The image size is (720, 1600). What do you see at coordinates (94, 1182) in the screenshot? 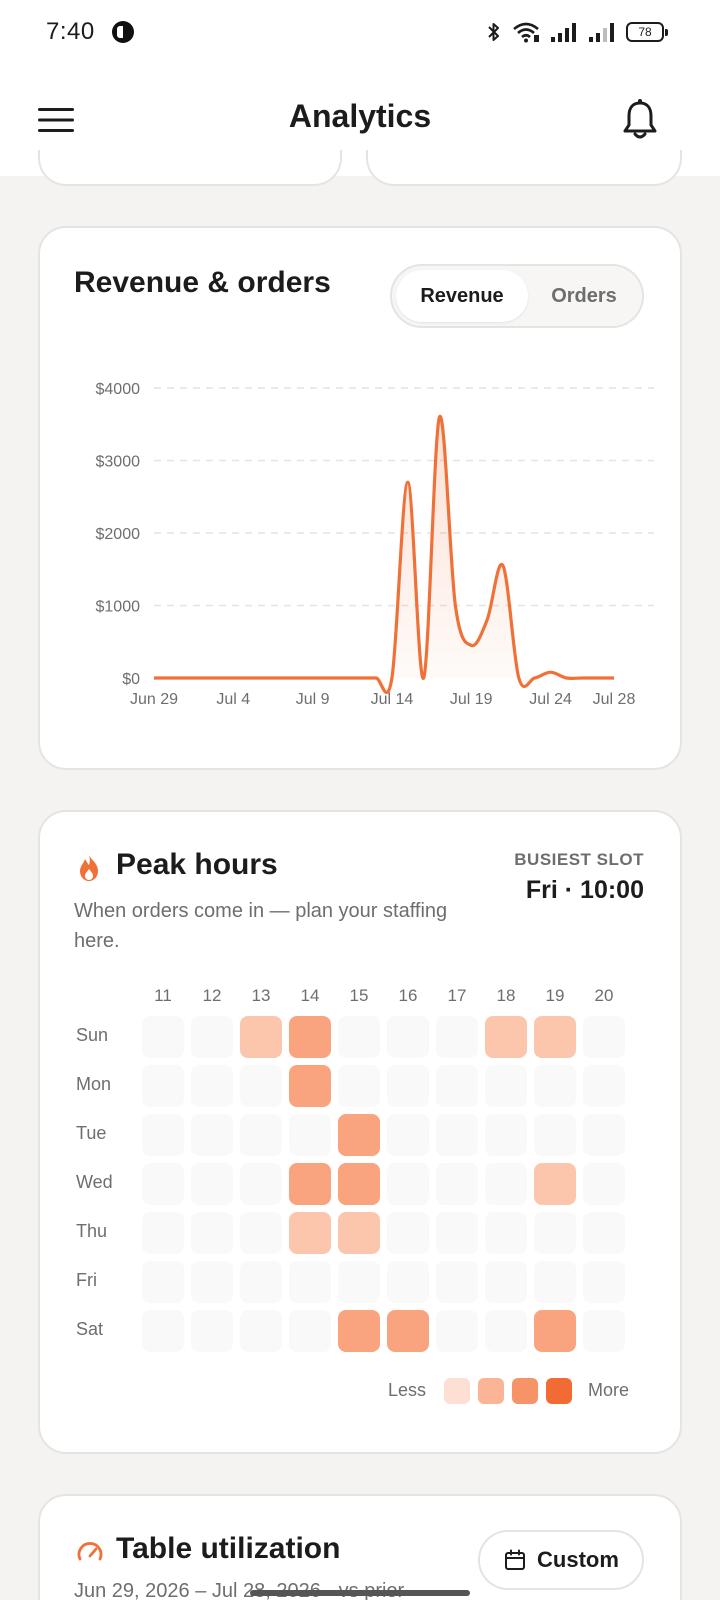
I see `heatmap-day-label: Wed` at bounding box center [94, 1182].